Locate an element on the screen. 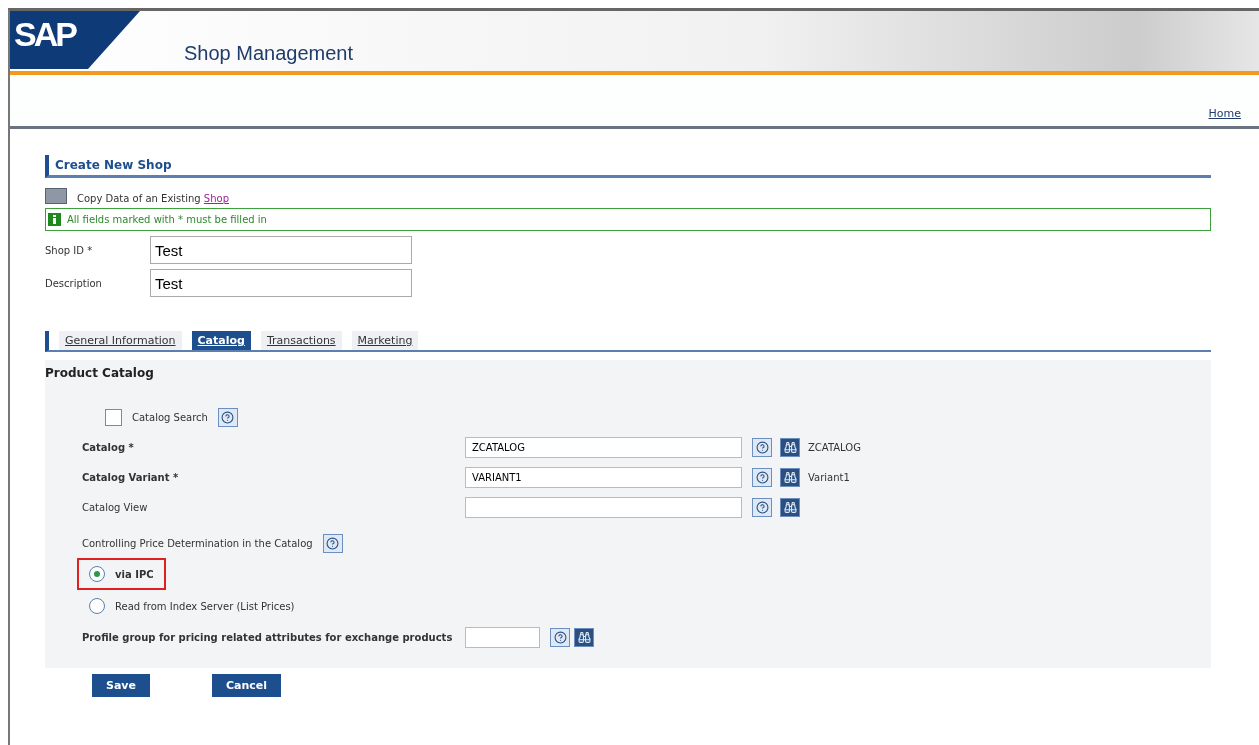  tab: Marketing is located at coordinates (385, 340).